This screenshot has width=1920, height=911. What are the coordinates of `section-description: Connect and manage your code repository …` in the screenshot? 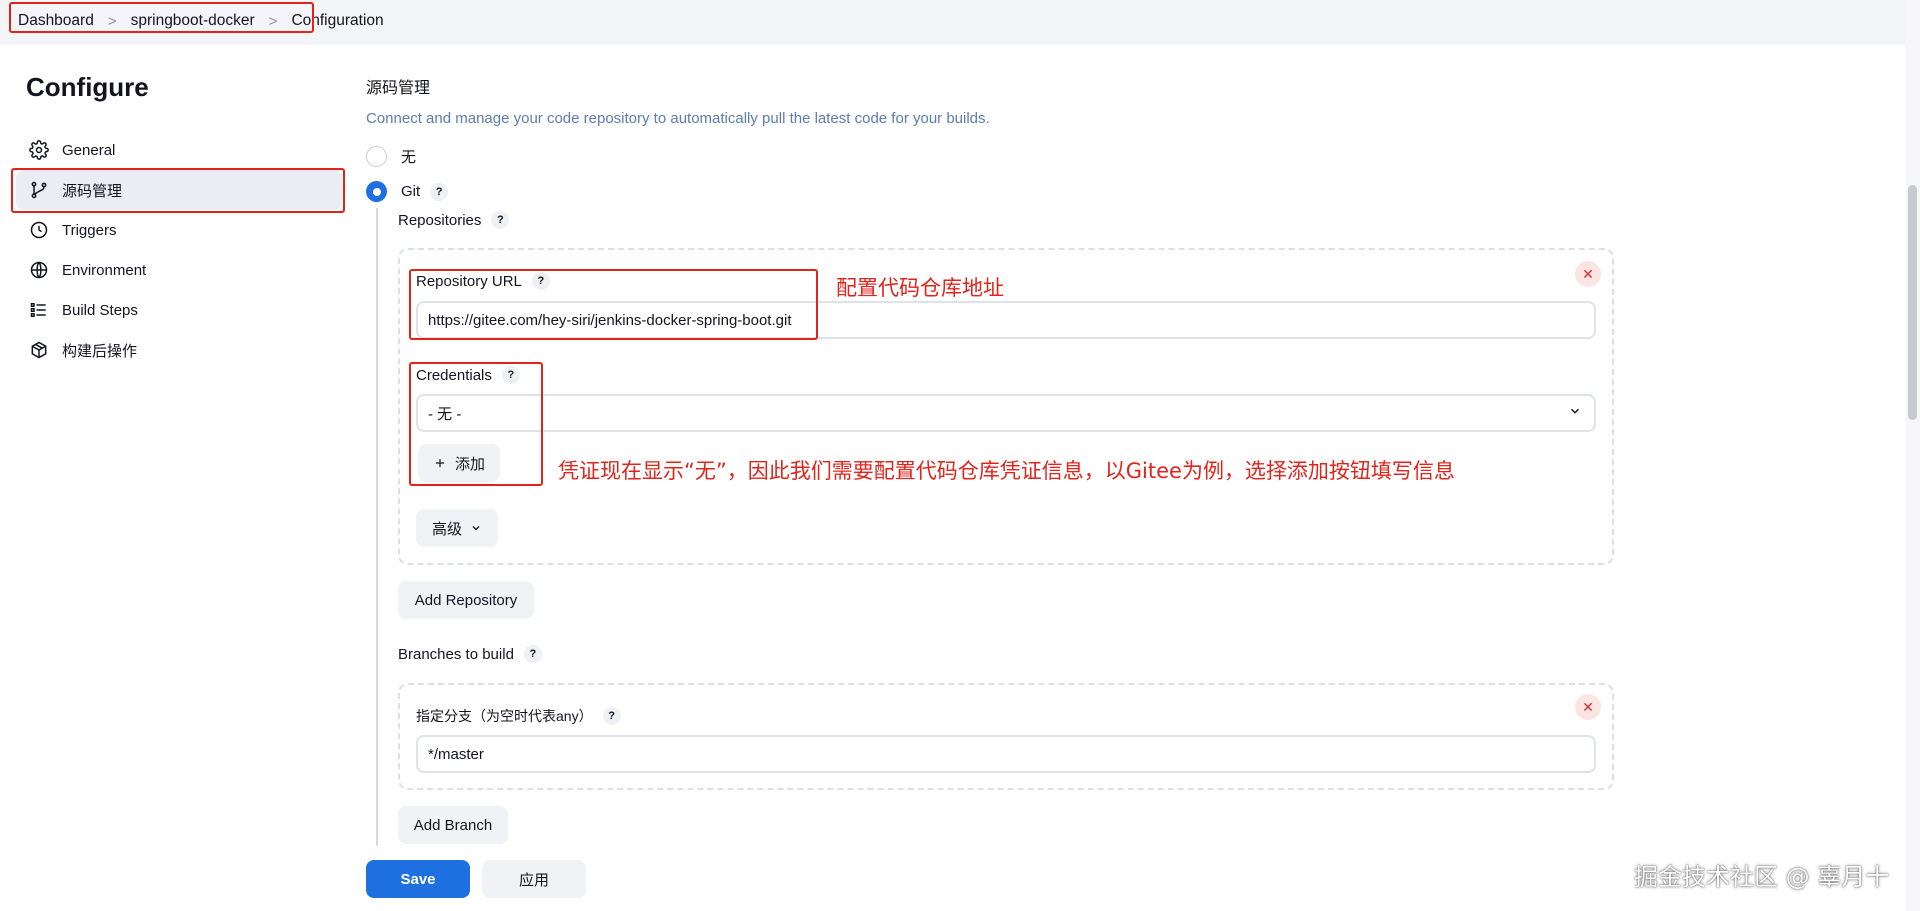 It's located at (678, 118).